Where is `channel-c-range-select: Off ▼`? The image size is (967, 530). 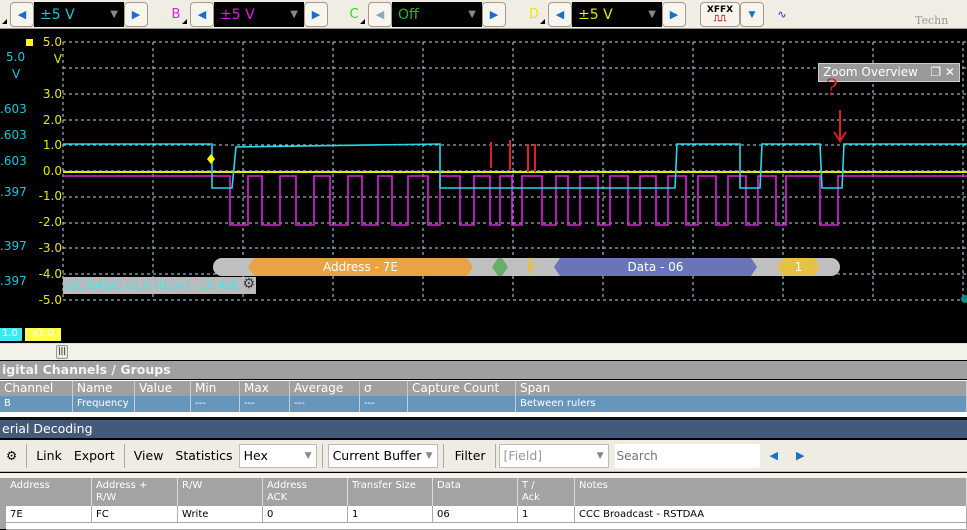
channel-c-range-select: Off ▼ is located at coordinates (437, 14).